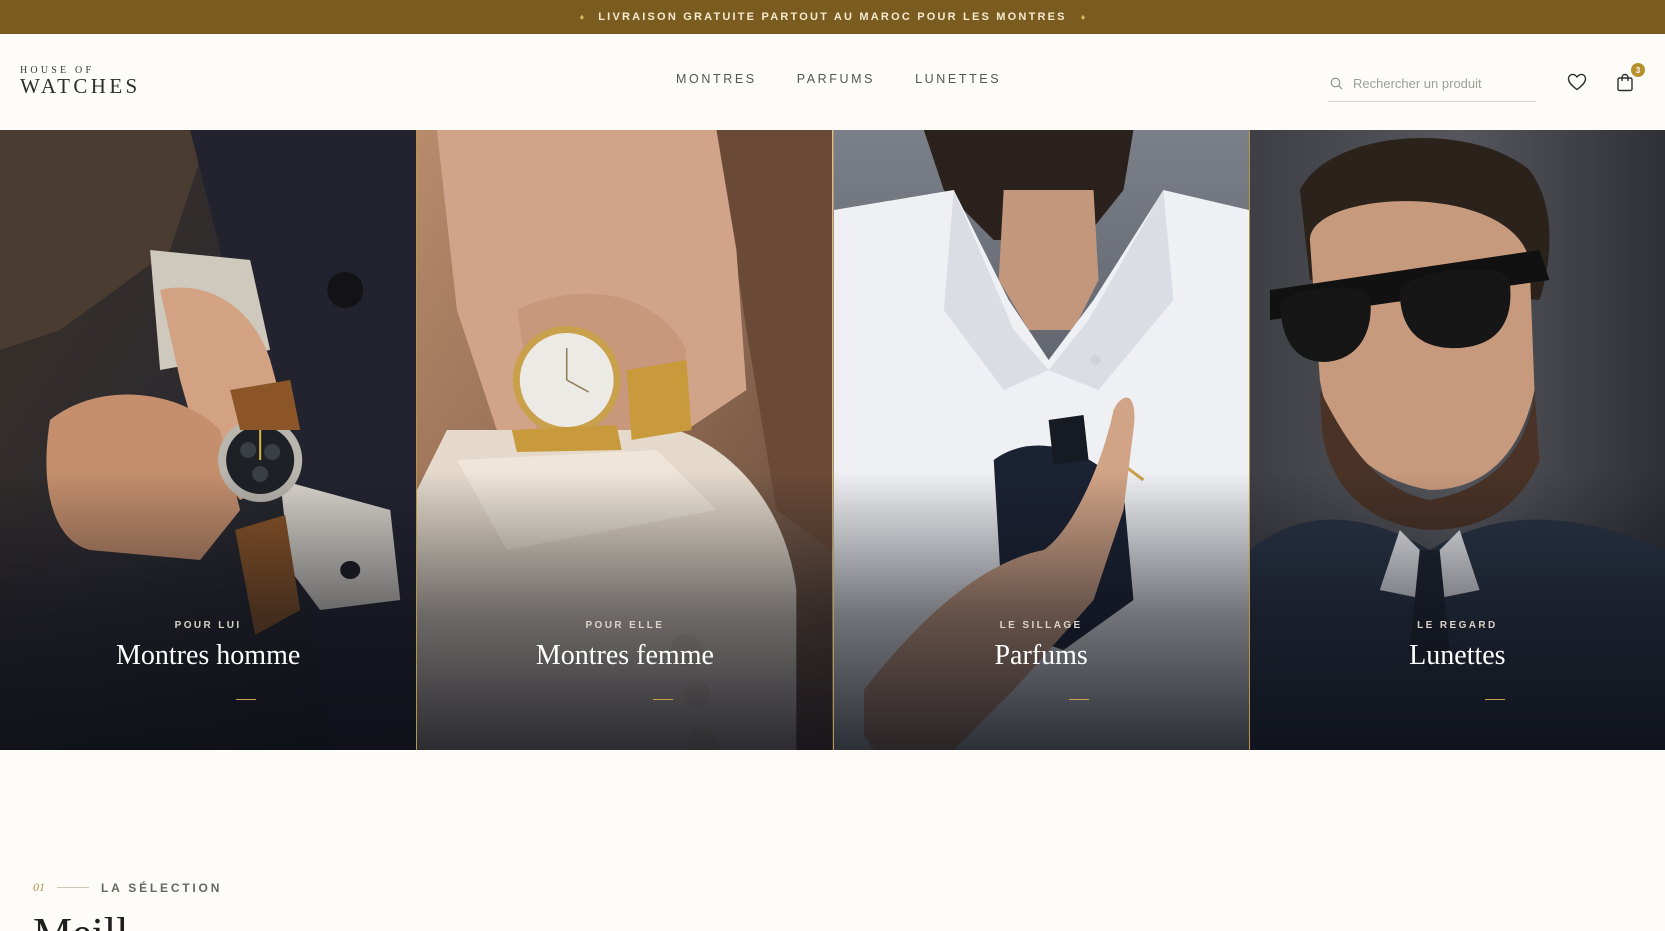 The image size is (1665, 931). Describe the element at coordinates (624, 655) in the screenshot. I see `panel-title: Montres femme` at that location.